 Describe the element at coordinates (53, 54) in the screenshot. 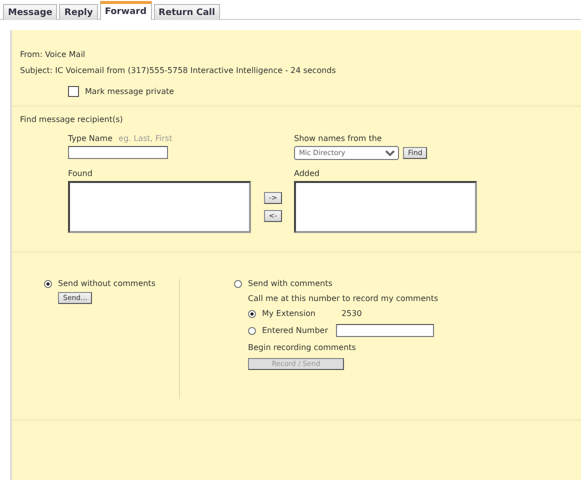

I see `sender-text: From: Voice Mail` at that location.